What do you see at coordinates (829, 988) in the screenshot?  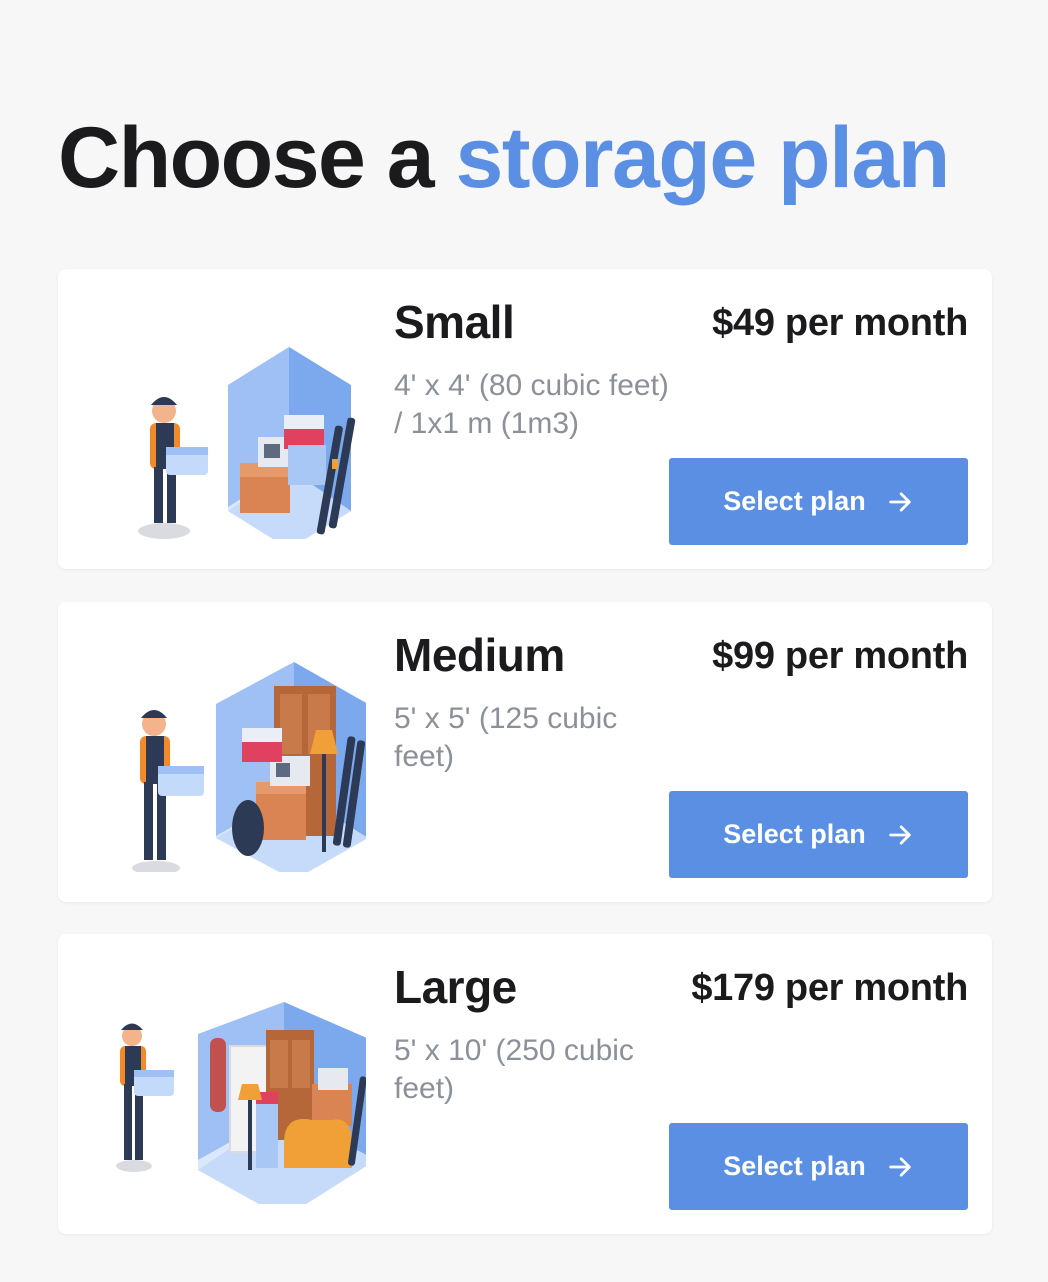 I see `plan-price: $179 per month` at bounding box center [829, 988].